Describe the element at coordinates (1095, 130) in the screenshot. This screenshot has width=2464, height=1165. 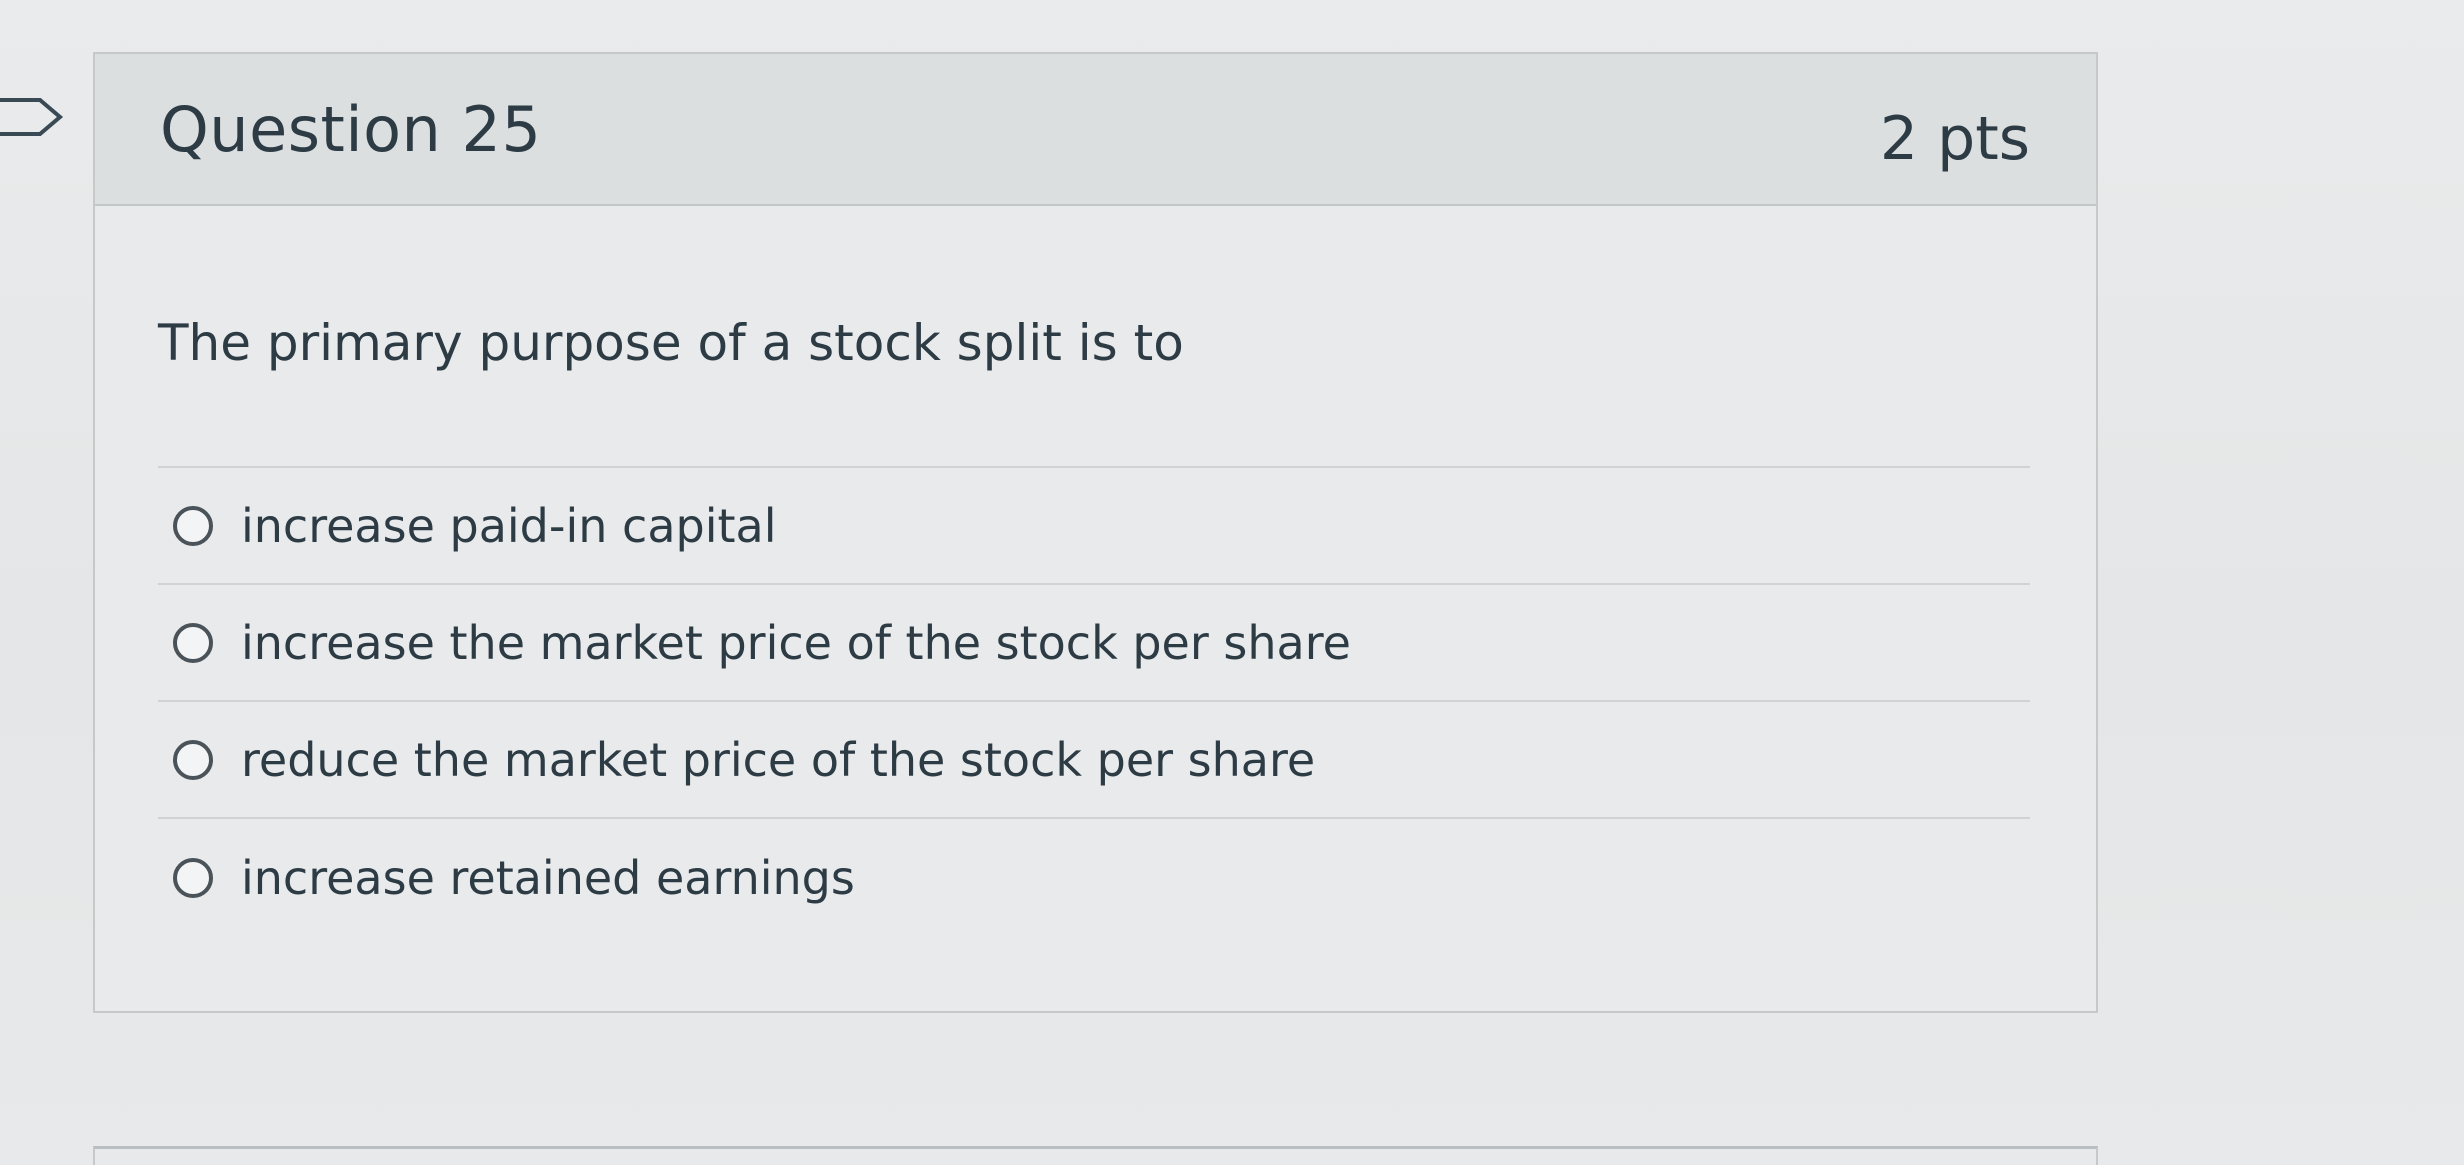
I see `question-header: Question 25 2 pts` at that location.